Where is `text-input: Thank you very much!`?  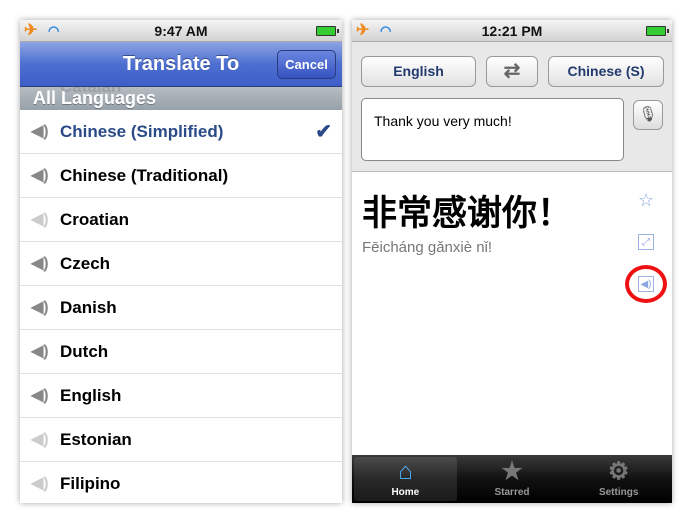
text-input: Thank you very much! is located at coordinates (492, 129).